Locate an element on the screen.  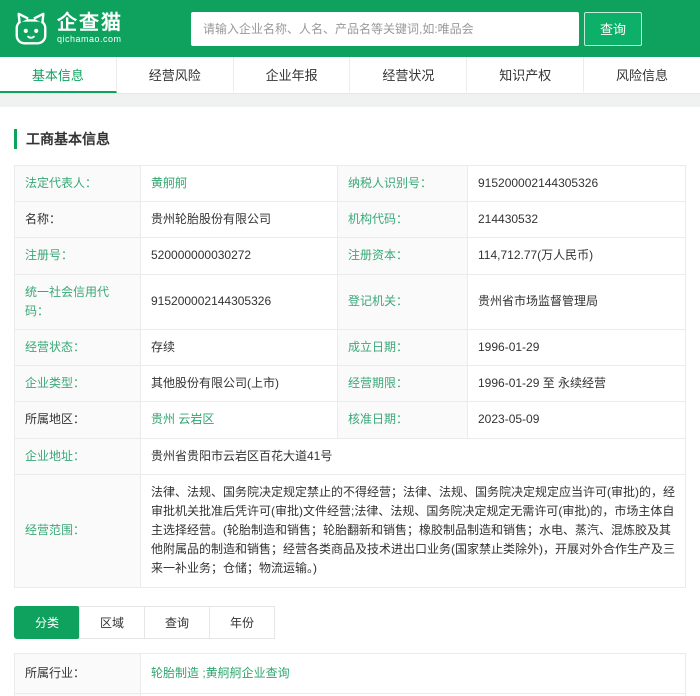
filter-tab-query: 查询 is located at coordinates (177, 622).